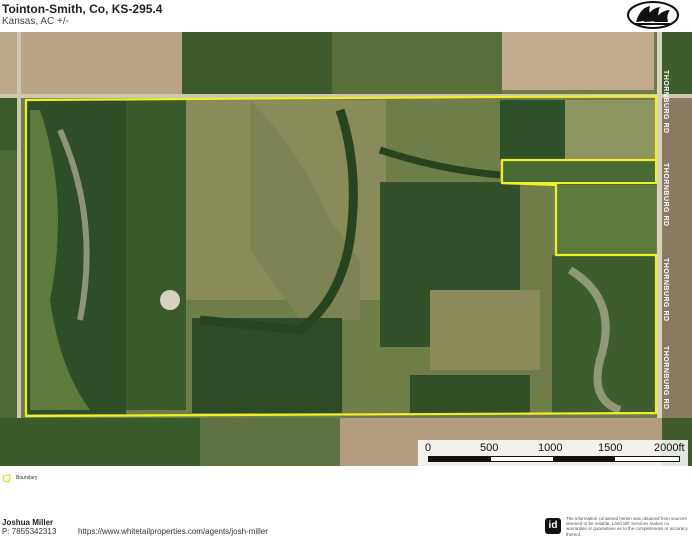 The height and width of the screenshot is (537, 692). What do you see at coordinates (669, 448) in the screenshot?
I see `scale-tick-label: 2000ft` at bounding box center [669, 448].